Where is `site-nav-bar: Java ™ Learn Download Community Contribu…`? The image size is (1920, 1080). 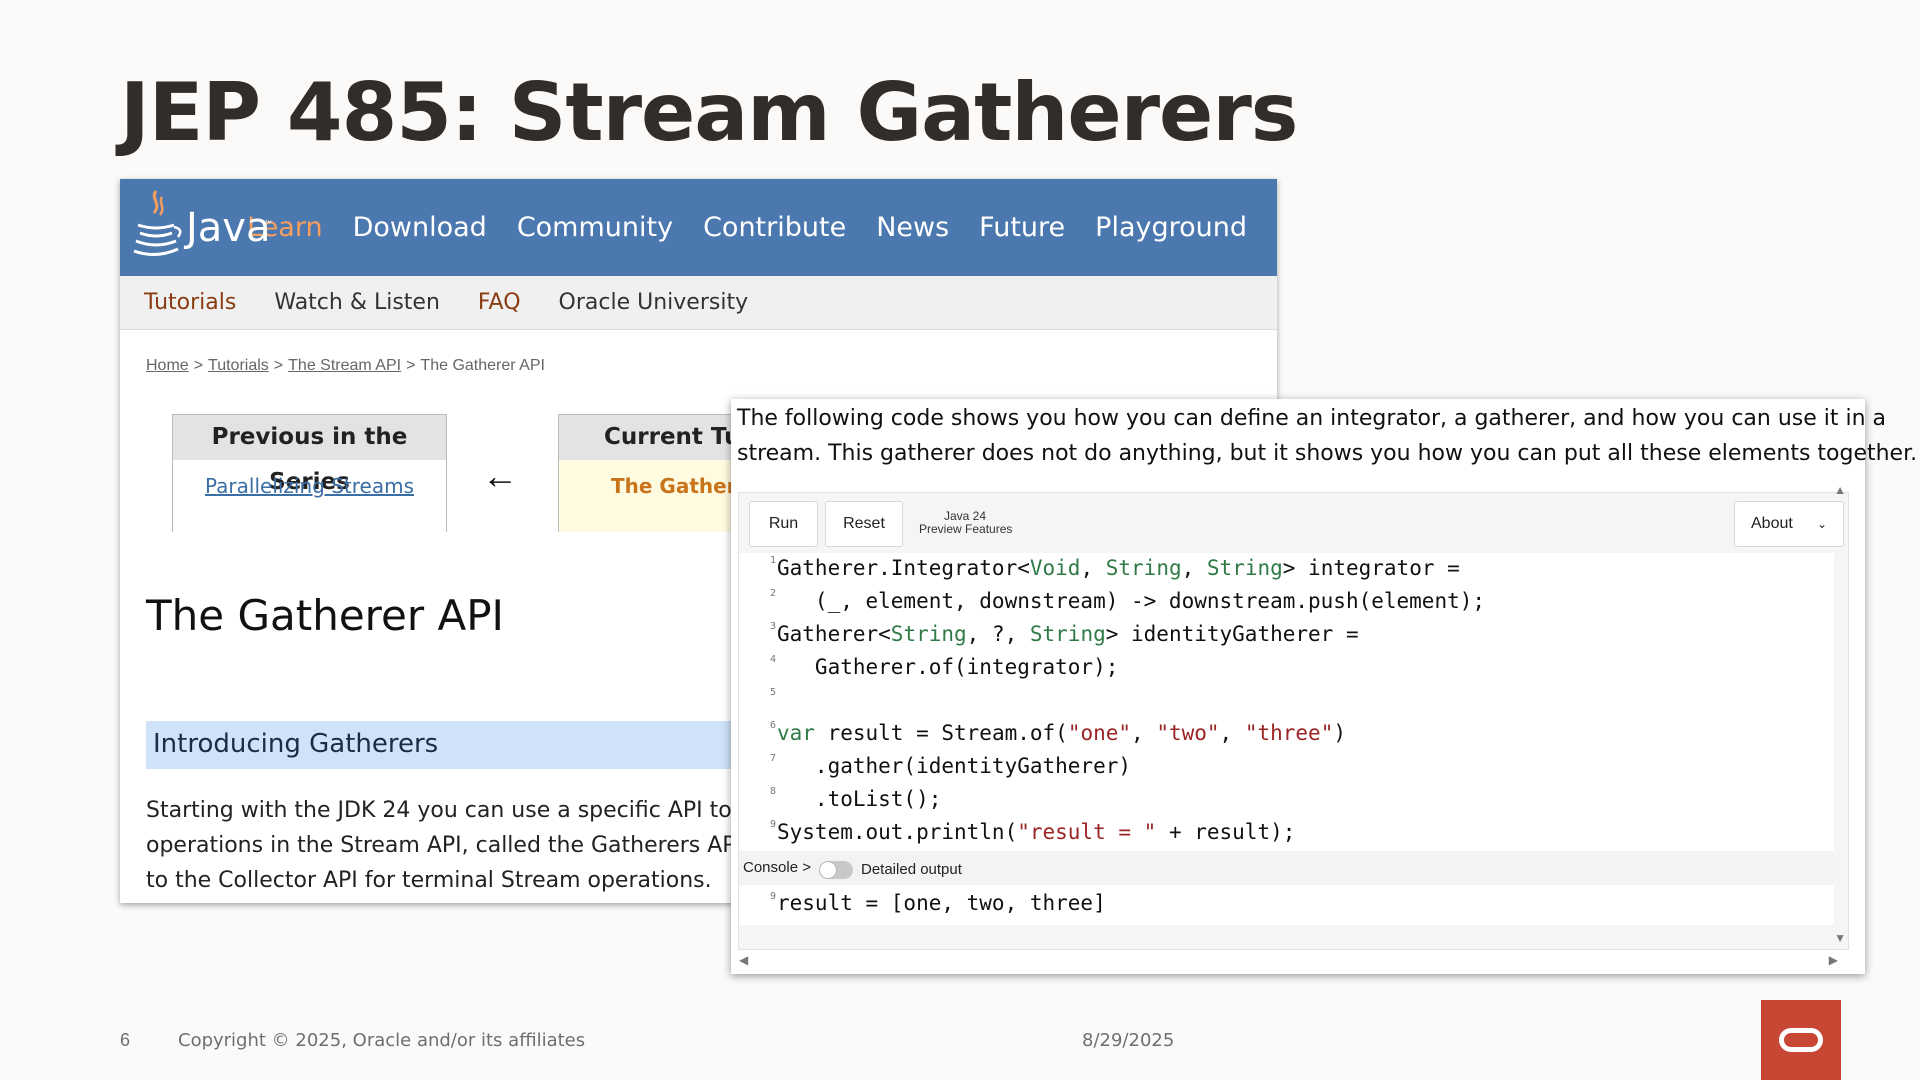 site-nav-bar: Java ™ Learn Download Community Contribu… is located at coordinates (698, 227).